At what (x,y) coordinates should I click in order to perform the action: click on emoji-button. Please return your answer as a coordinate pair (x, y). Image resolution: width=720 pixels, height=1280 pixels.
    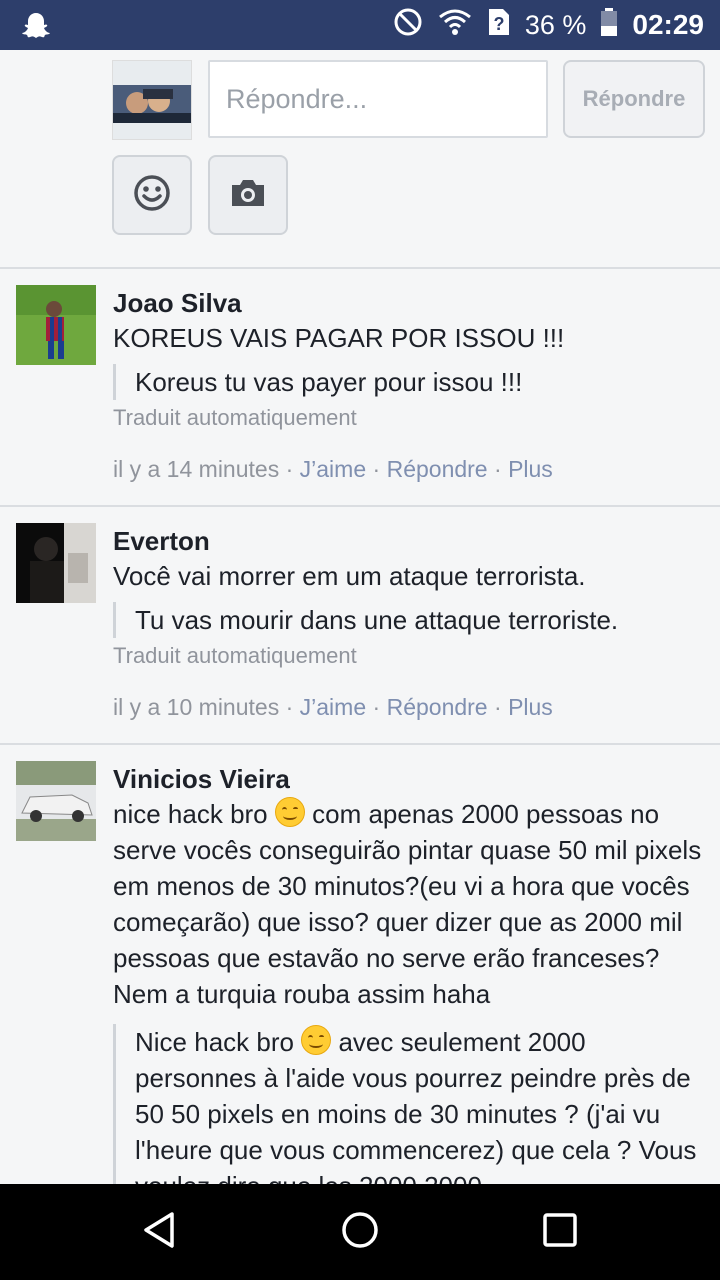
    Looking at the image, I should click on (152, 195).